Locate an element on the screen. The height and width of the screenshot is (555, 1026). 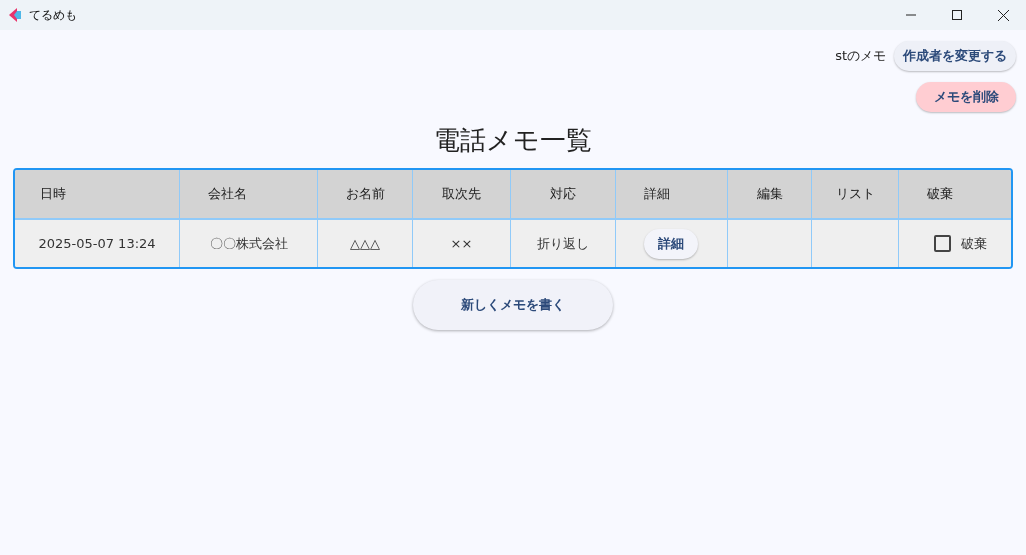
close-icon is located at coordinates (1003, 15).